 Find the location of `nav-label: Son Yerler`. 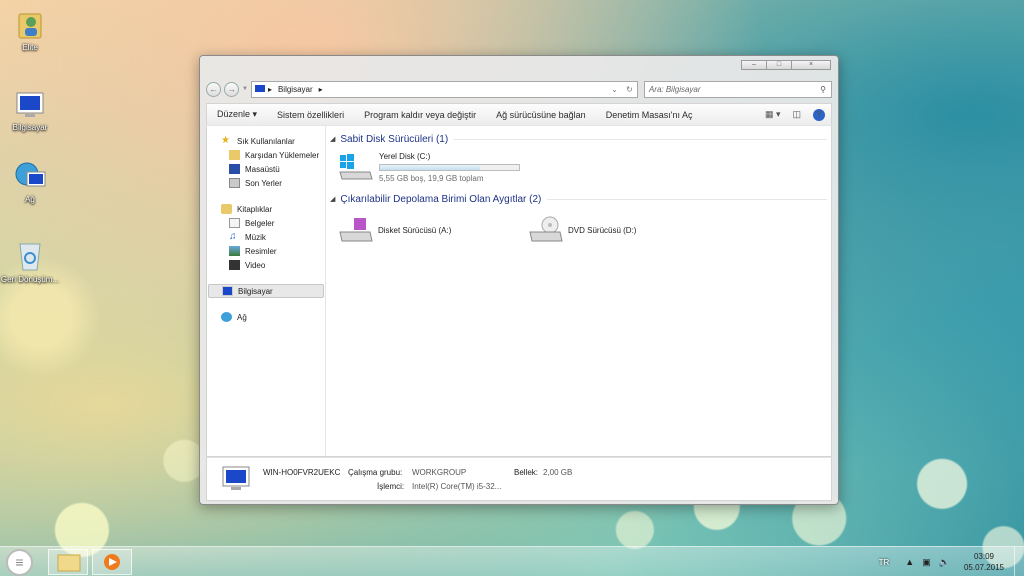

nav-label: Son Yerler is located at coordinates (263, 183).